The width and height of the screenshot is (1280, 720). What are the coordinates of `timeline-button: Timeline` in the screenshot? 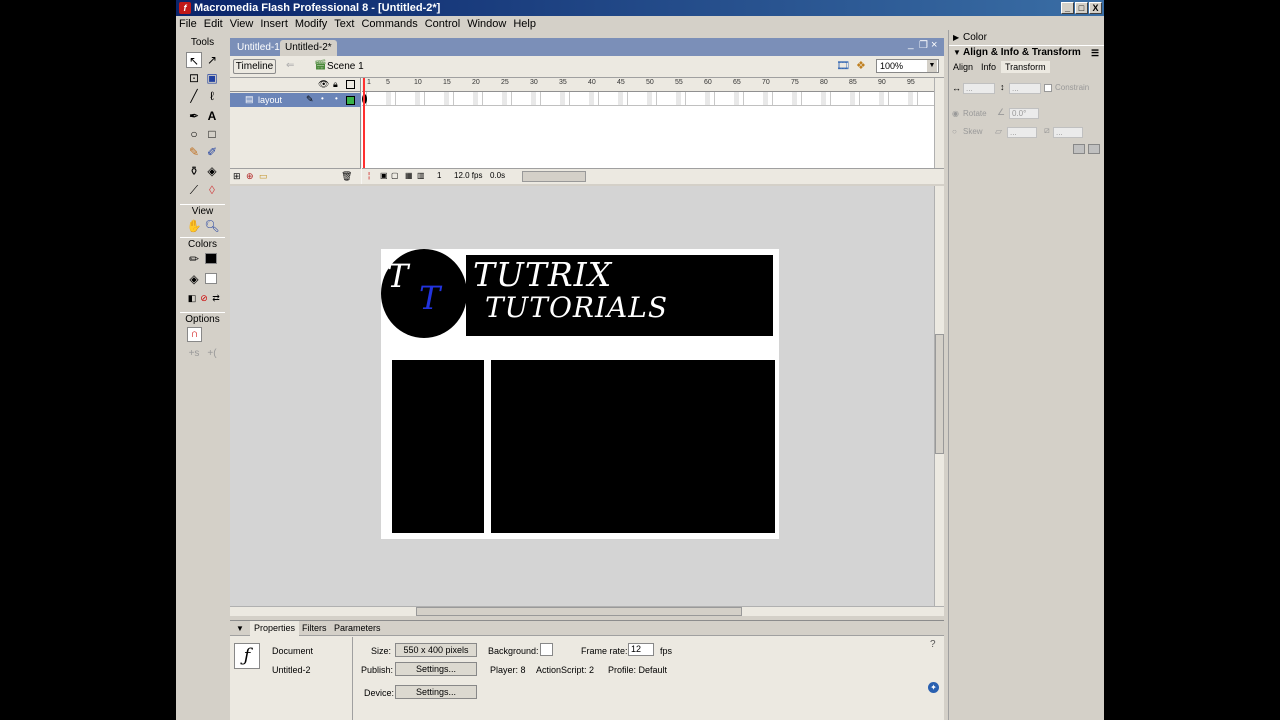 It's located at (254, 66).